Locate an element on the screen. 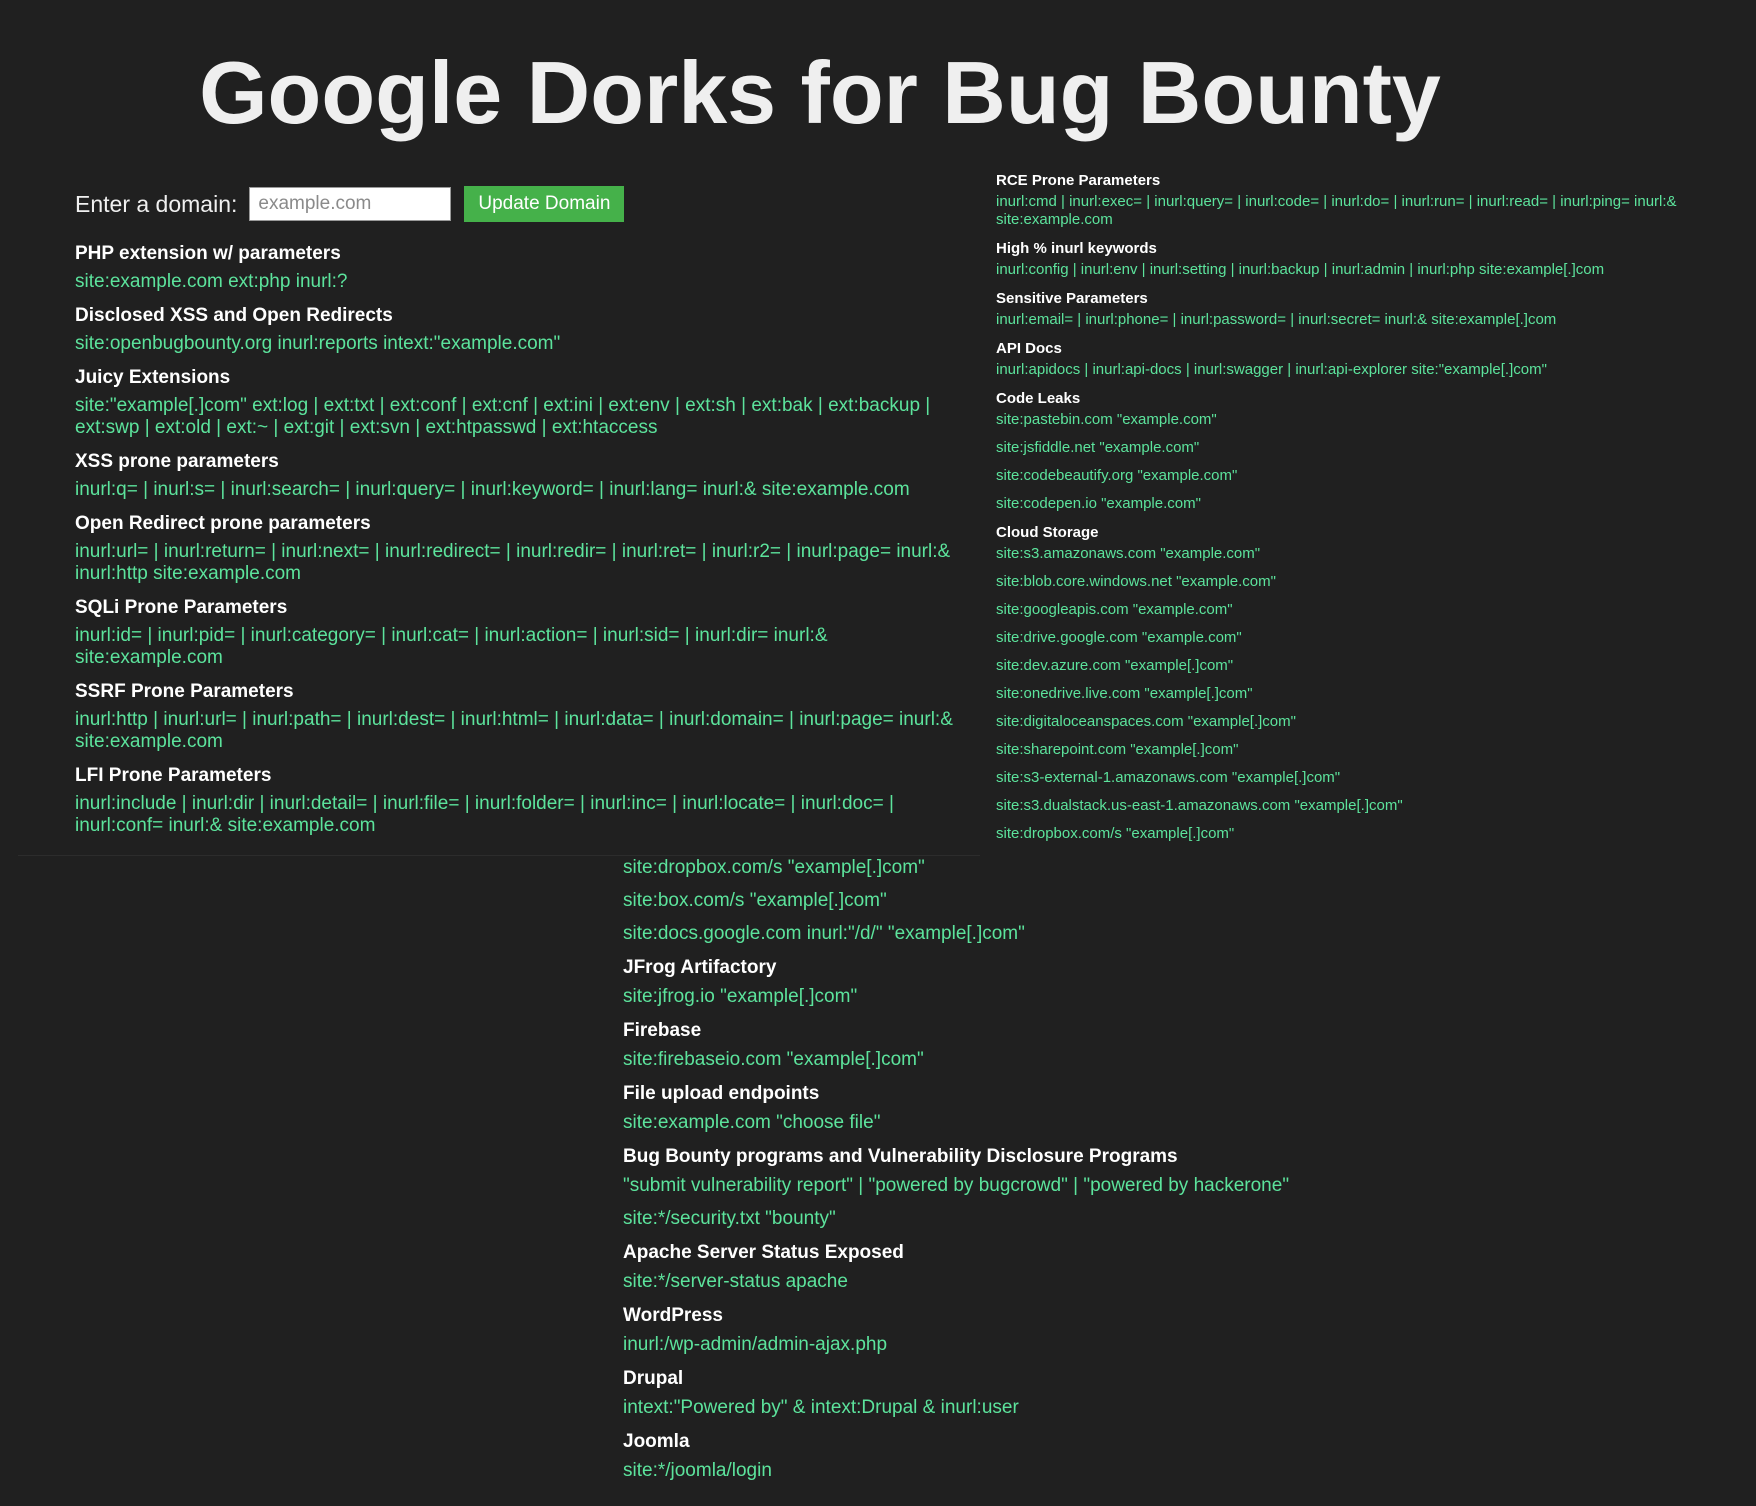 The width and height of the screenshot is (1756, 1506). dork-link: site:firebaseio.com "example[.]com" is located at coordinates (1073, 1060).